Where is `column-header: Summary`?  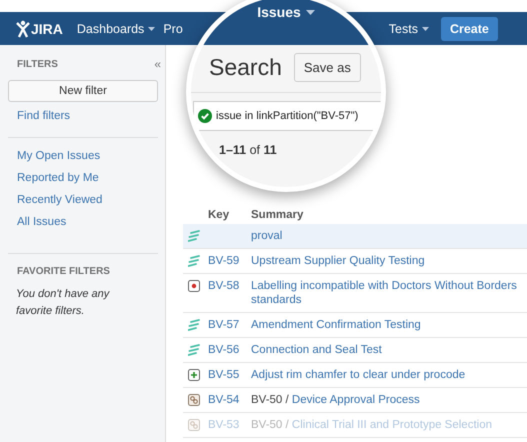 column-header: Summary is located at coordinates (277, 214).